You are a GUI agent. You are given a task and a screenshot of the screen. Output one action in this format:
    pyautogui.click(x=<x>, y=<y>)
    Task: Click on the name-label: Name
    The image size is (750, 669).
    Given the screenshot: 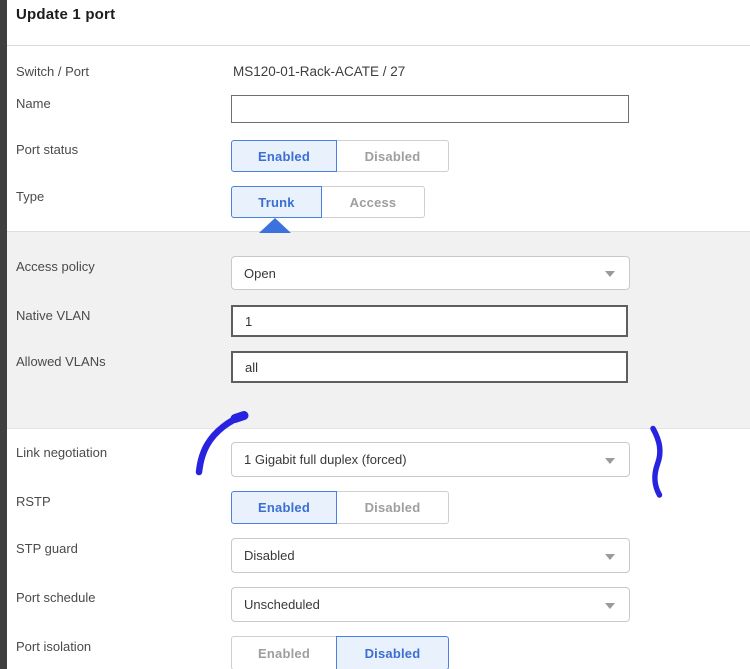 What is the action you would take?
    pyautogui.click(x=33, y=103)
    